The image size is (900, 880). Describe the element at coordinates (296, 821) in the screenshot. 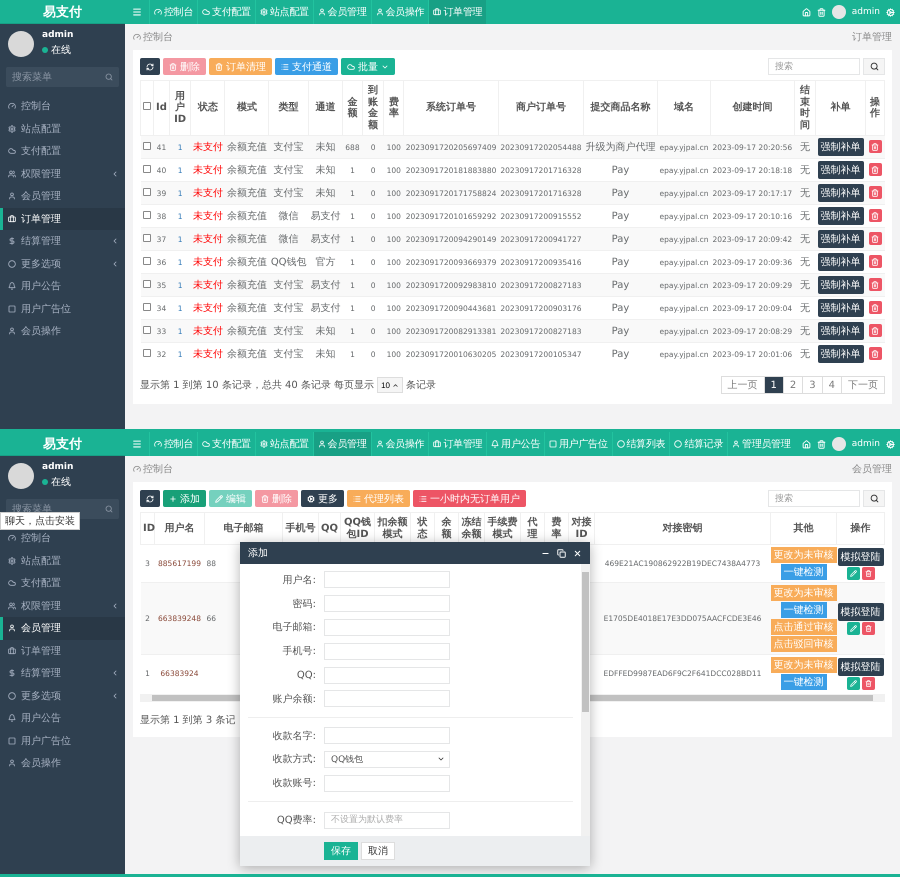

I see `form-label: QQ费率:` at that location.